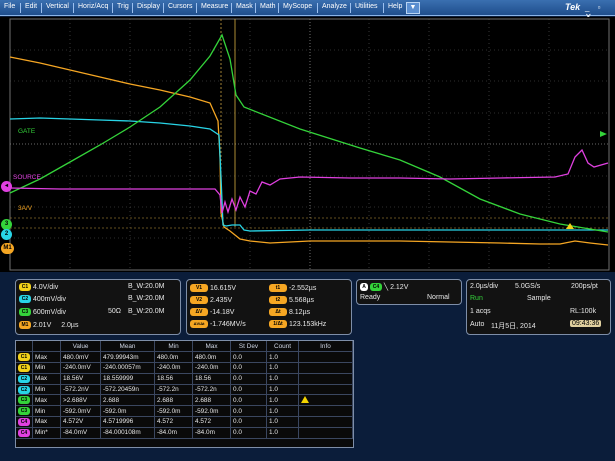 Image resolution: width=615 pixels, height=461 pixels. Describe the element at coordinates (70, 325) in the screenshot. I see `math-timebase: 2.0µs` at that location.